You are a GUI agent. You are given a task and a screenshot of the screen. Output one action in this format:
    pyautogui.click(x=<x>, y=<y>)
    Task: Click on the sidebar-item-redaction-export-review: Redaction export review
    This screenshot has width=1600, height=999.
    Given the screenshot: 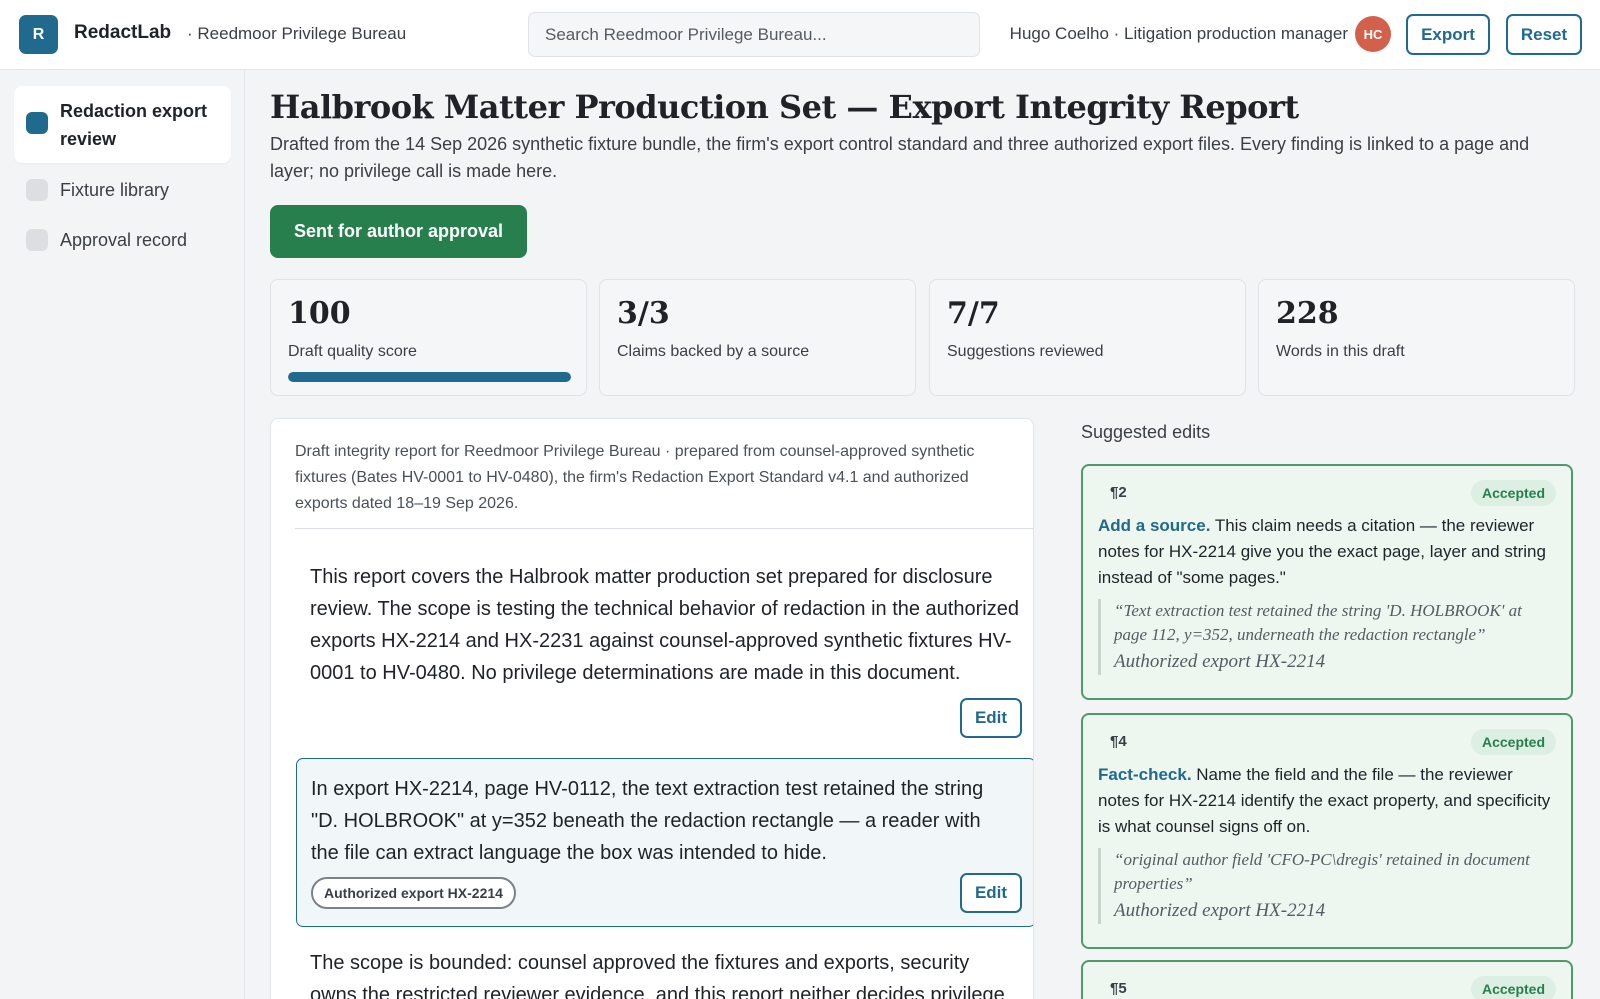 What is the action you would take?
    pyautogui.click(x=122, y=124)
    